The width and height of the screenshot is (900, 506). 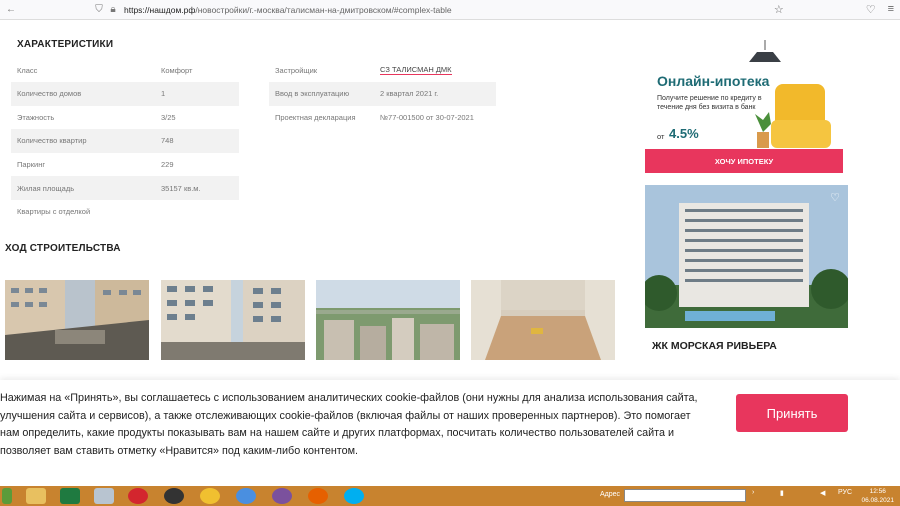 I want to click on opera-icon, so click(x=138, y=496).